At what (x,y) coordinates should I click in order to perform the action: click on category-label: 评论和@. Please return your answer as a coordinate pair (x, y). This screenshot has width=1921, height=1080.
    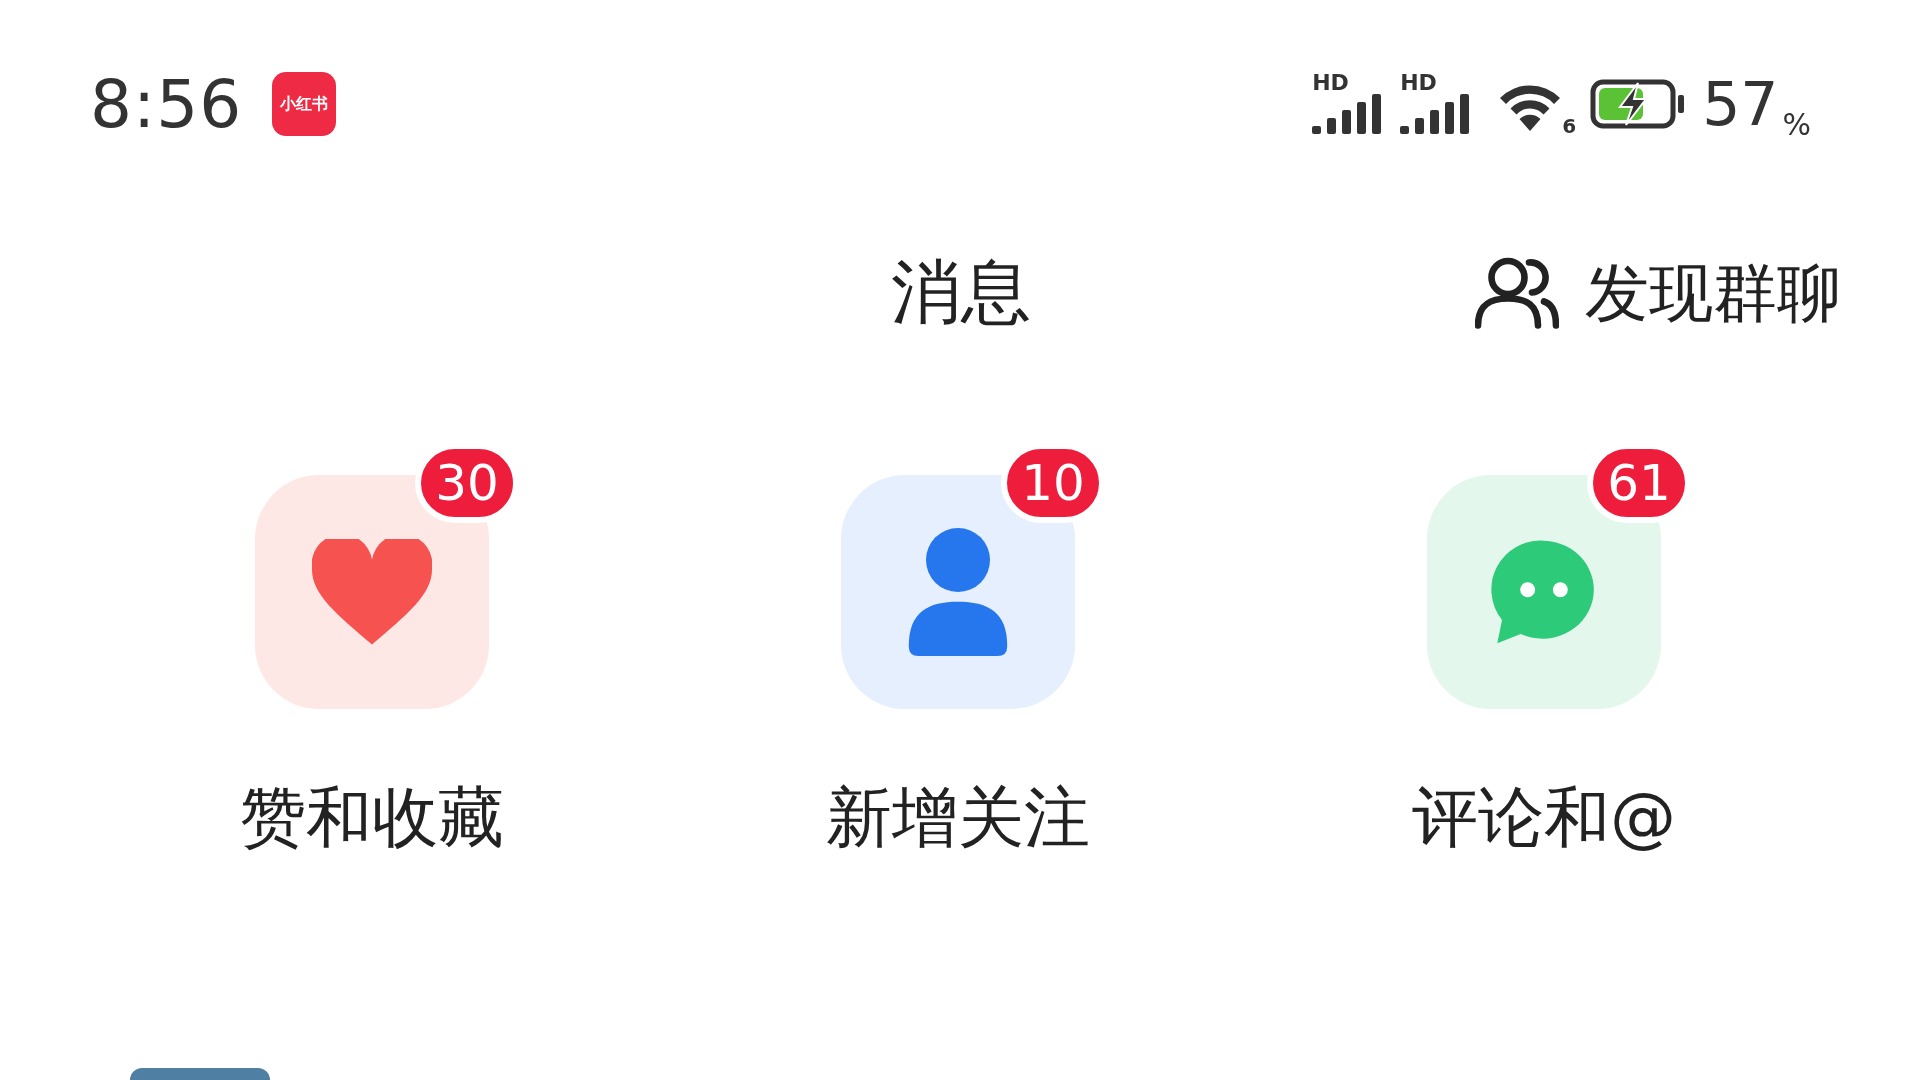
    Looking at the image, I should click on (1544, 818).